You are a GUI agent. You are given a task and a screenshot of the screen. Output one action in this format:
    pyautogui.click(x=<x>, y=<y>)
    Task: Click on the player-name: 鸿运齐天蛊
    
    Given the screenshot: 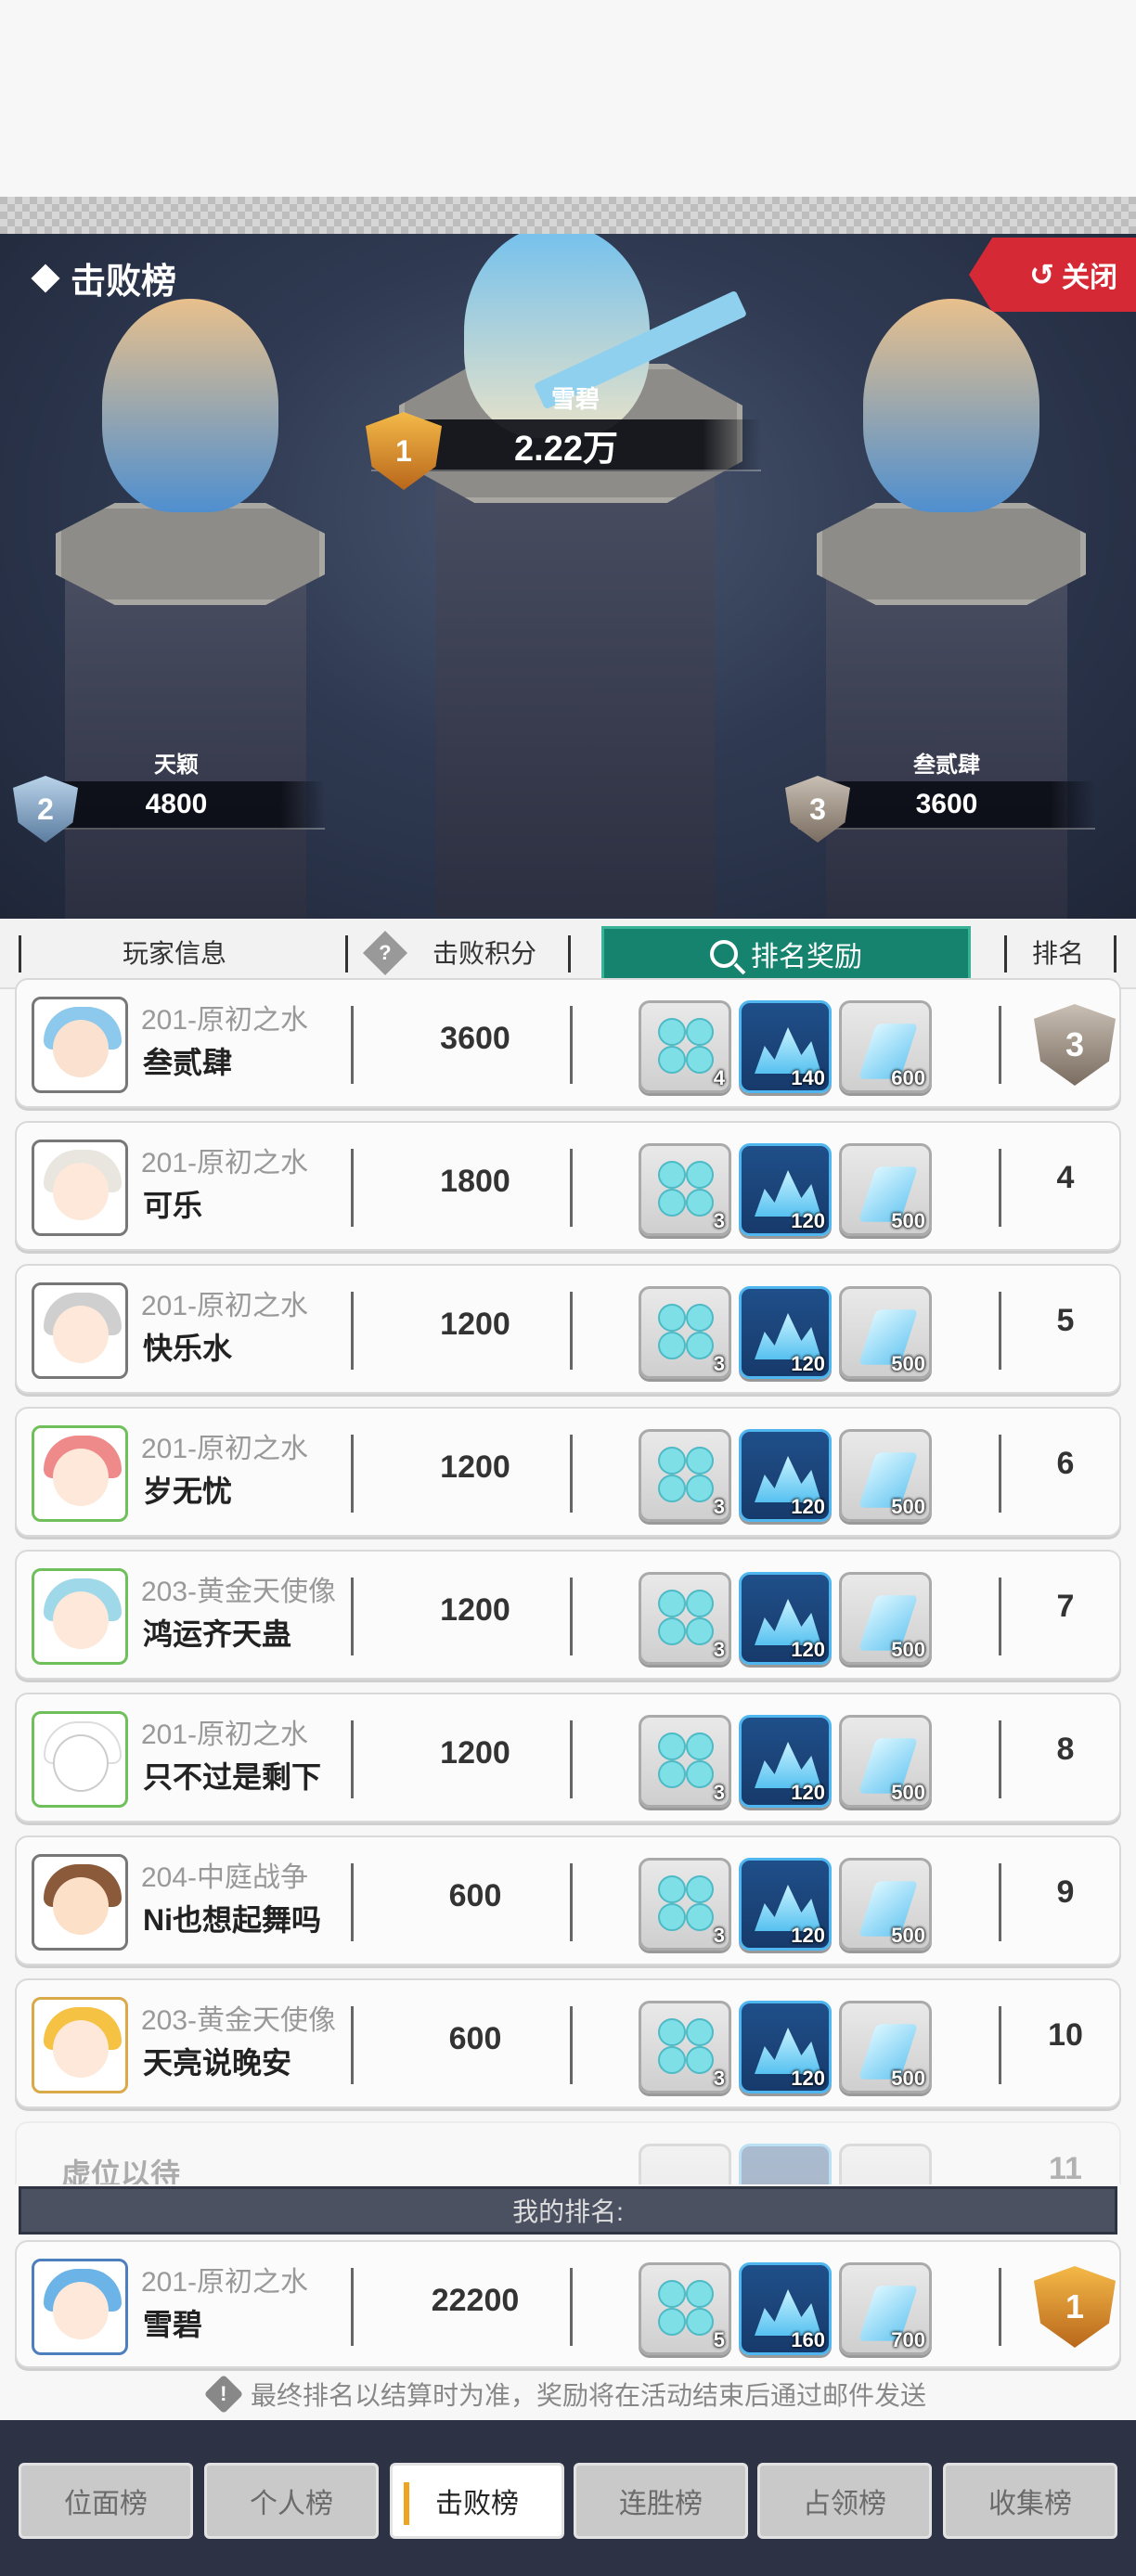 What is the action you would take?
    pyautogui.click(x=217, y=1634)
    